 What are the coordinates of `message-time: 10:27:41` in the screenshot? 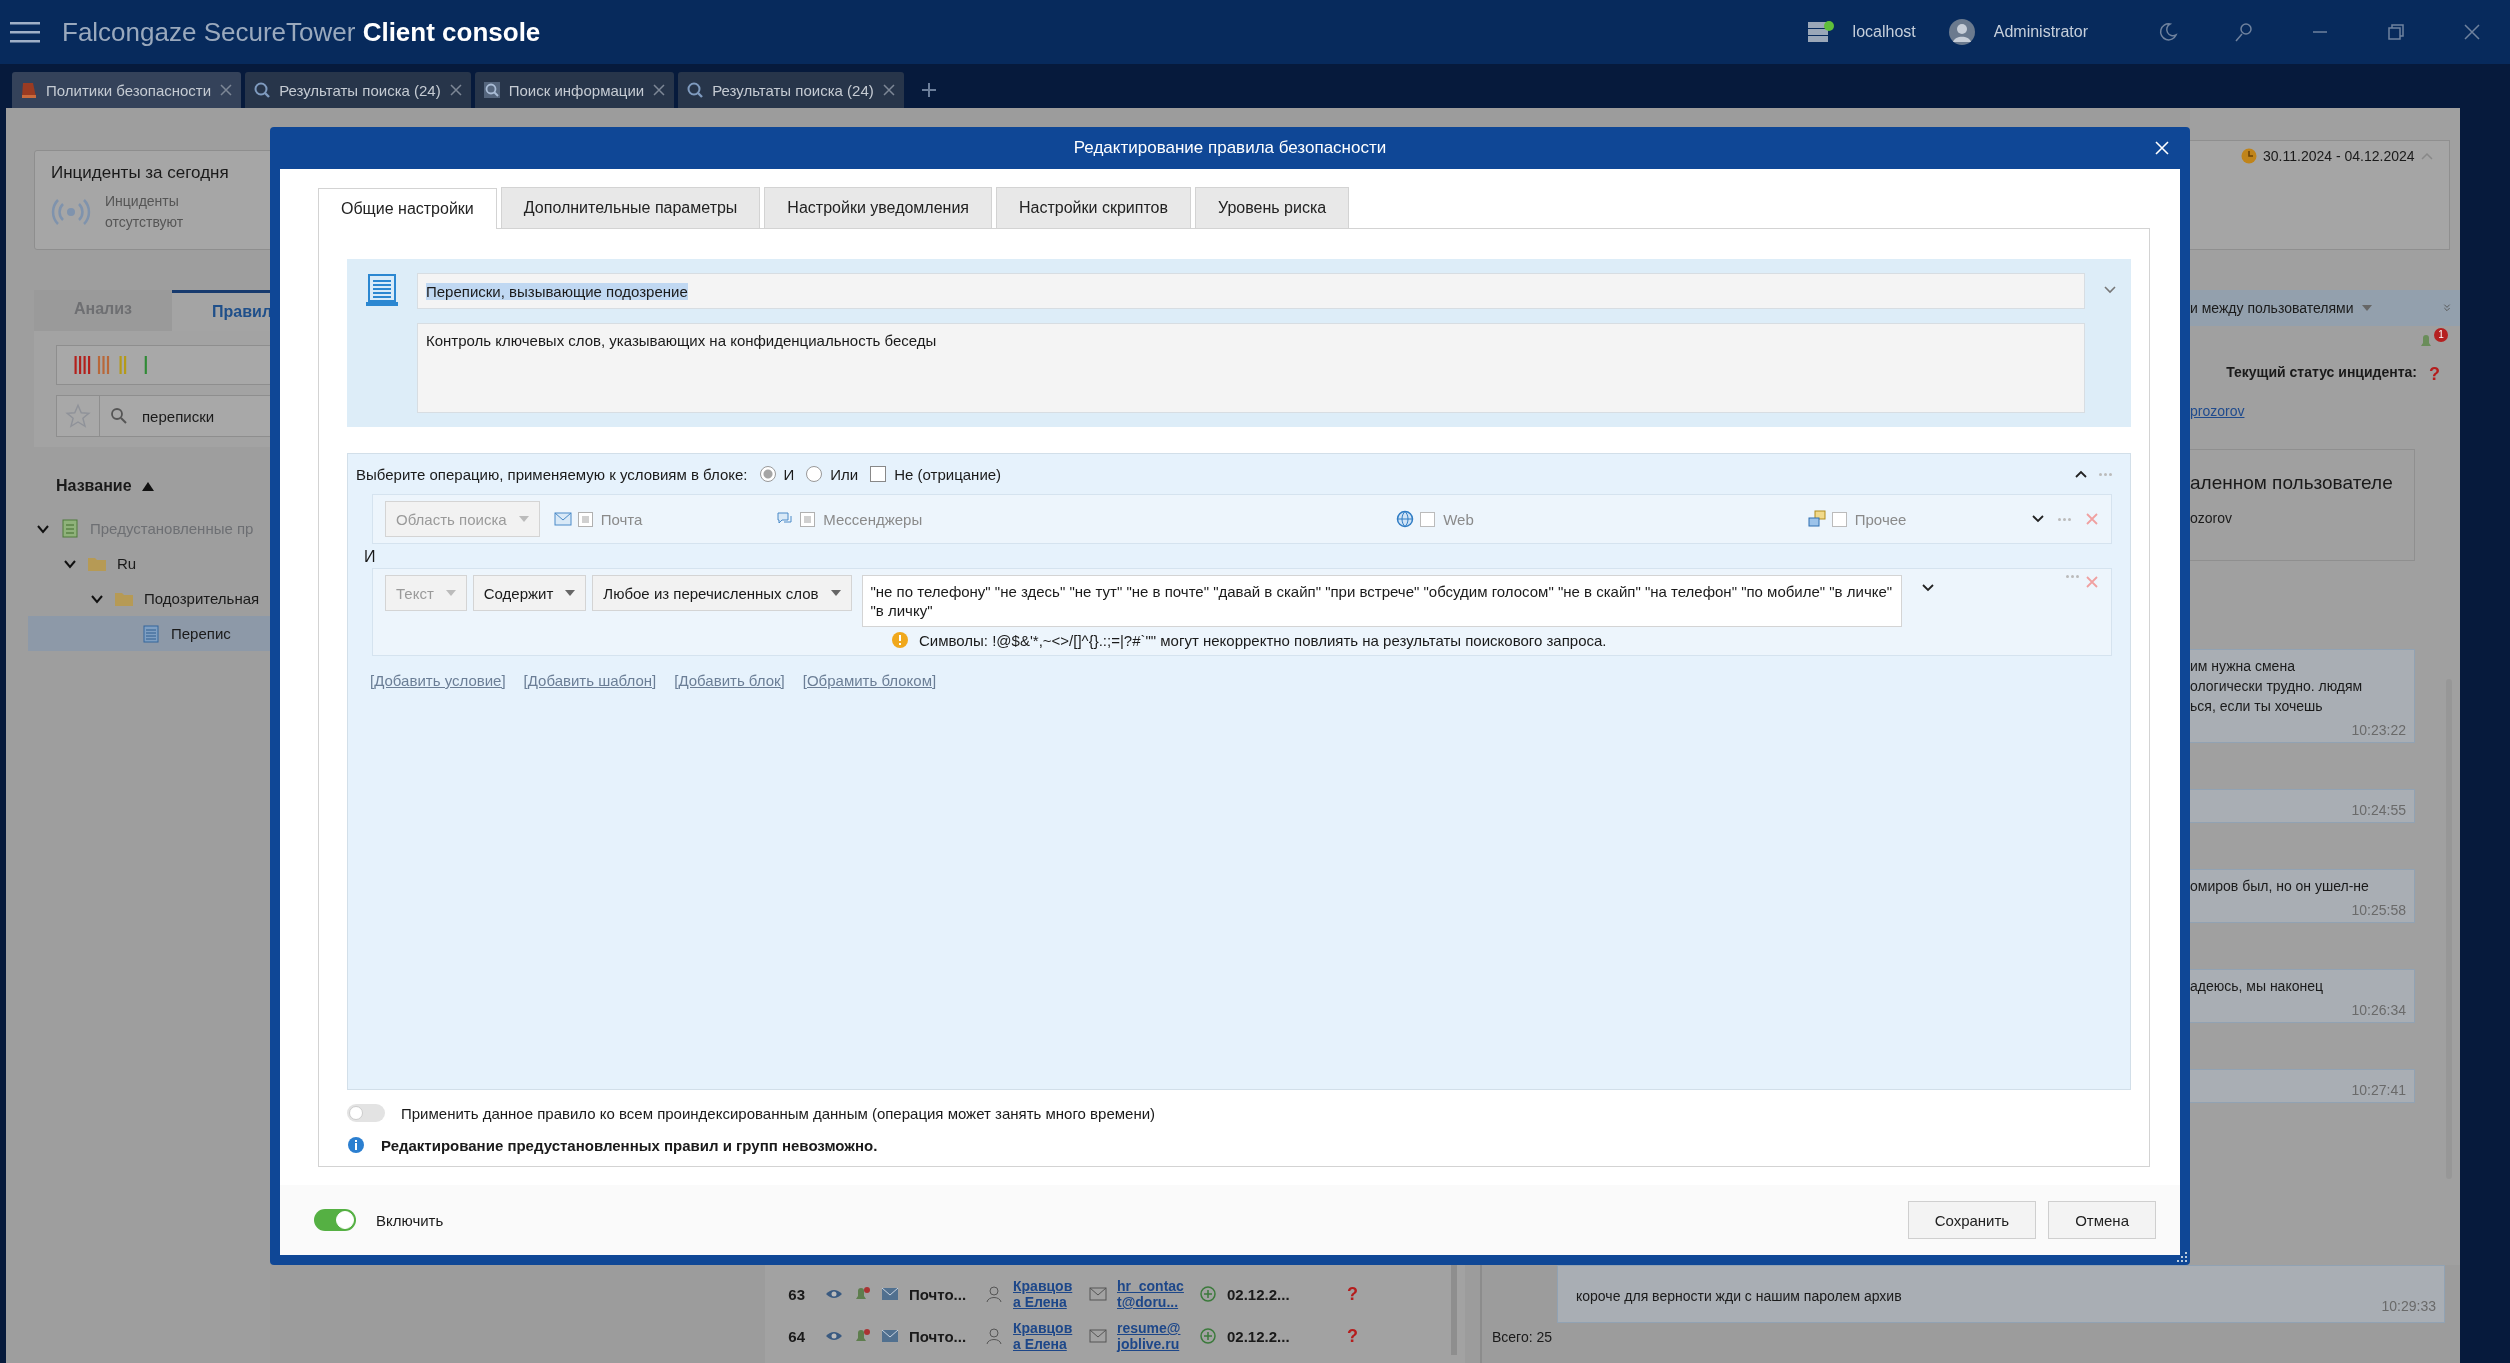 It's located at (2378, 1090).